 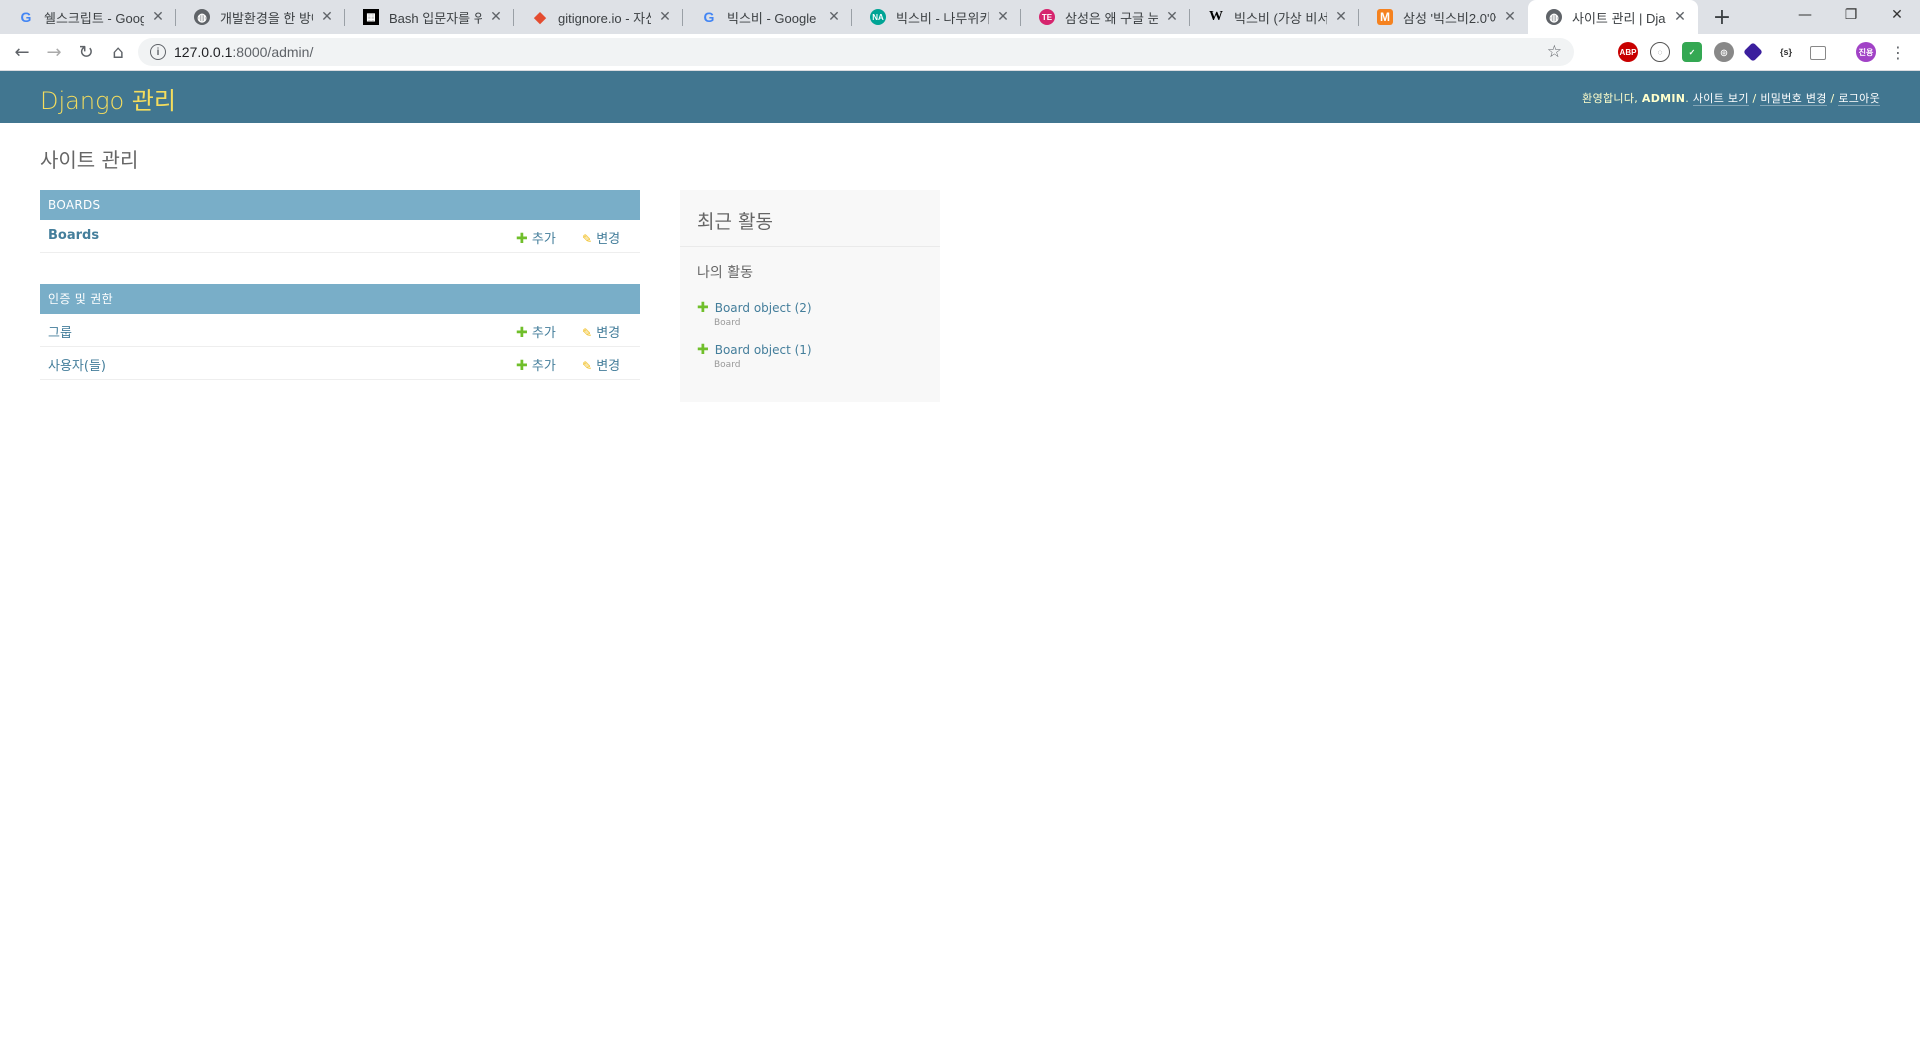 What do you see at coordinates (763, 350) in the screenshot?
I see `recent-action-link: Board object (1)` at bounding box center [763, 350].